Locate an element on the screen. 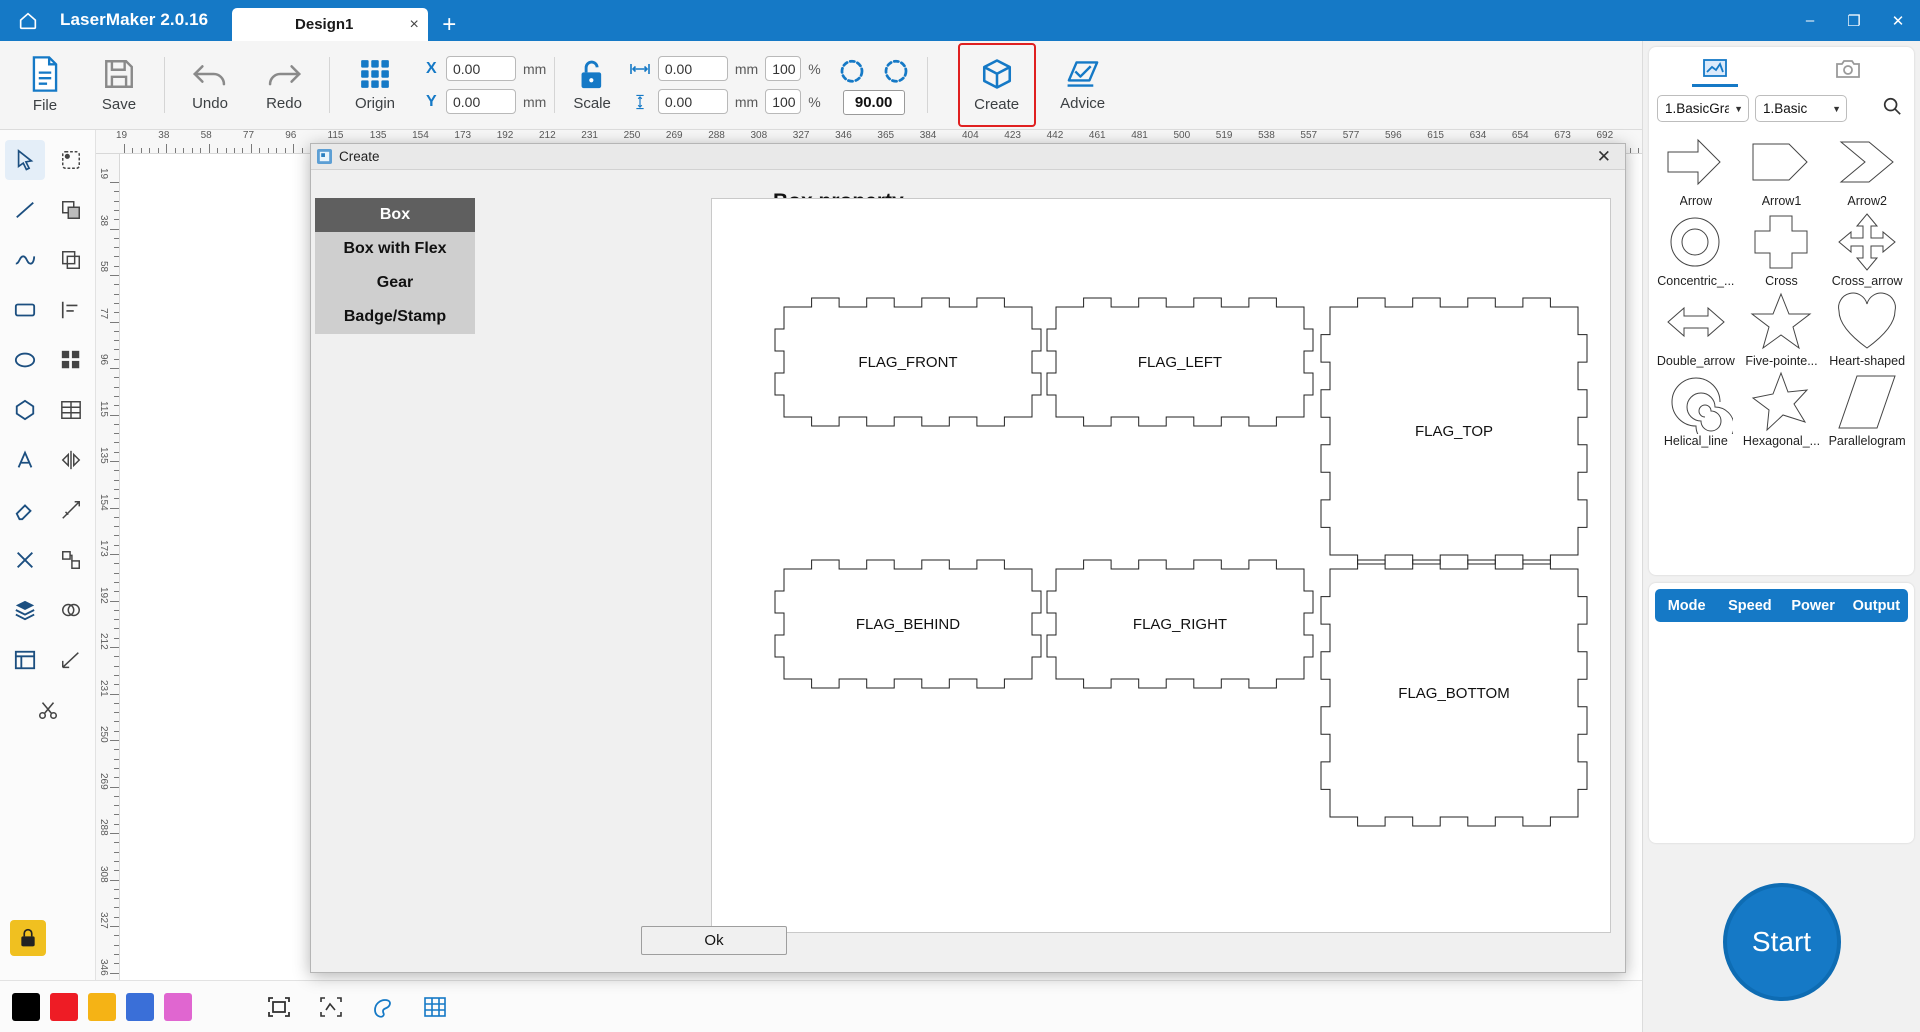 The image size is (1920, 1032). line-tool is located at coordinates (25, 210).